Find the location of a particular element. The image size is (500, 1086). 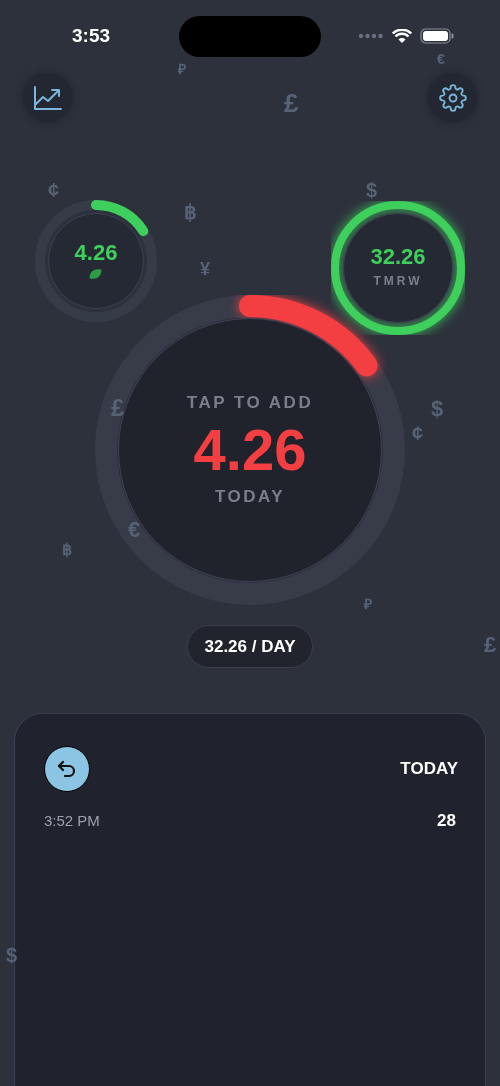

ring-value: 32.26 is located at coordinates (398, 257).